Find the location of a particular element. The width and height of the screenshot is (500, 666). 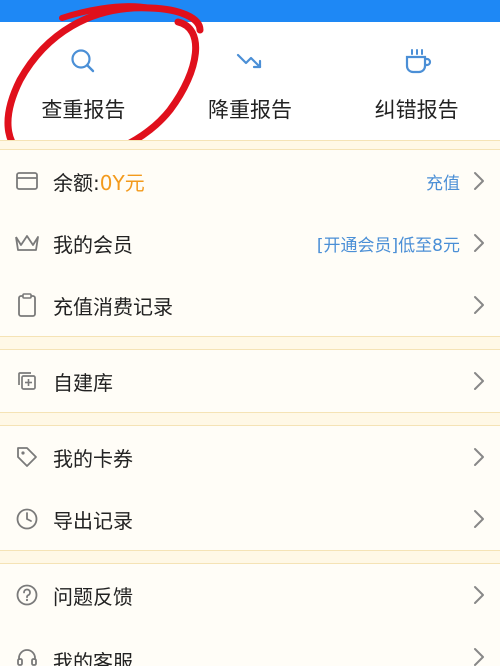

customer-service-label: 我的客服 is located at coordinates (93, 658).